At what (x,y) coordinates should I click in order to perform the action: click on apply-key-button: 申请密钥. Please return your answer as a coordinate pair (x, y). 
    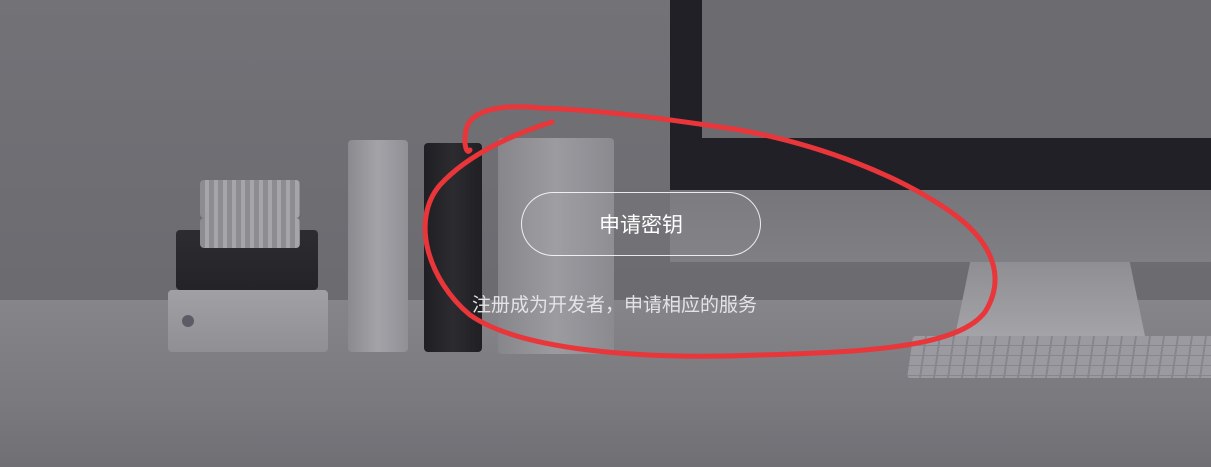
    Looking at the image, I should click on (641, 224).